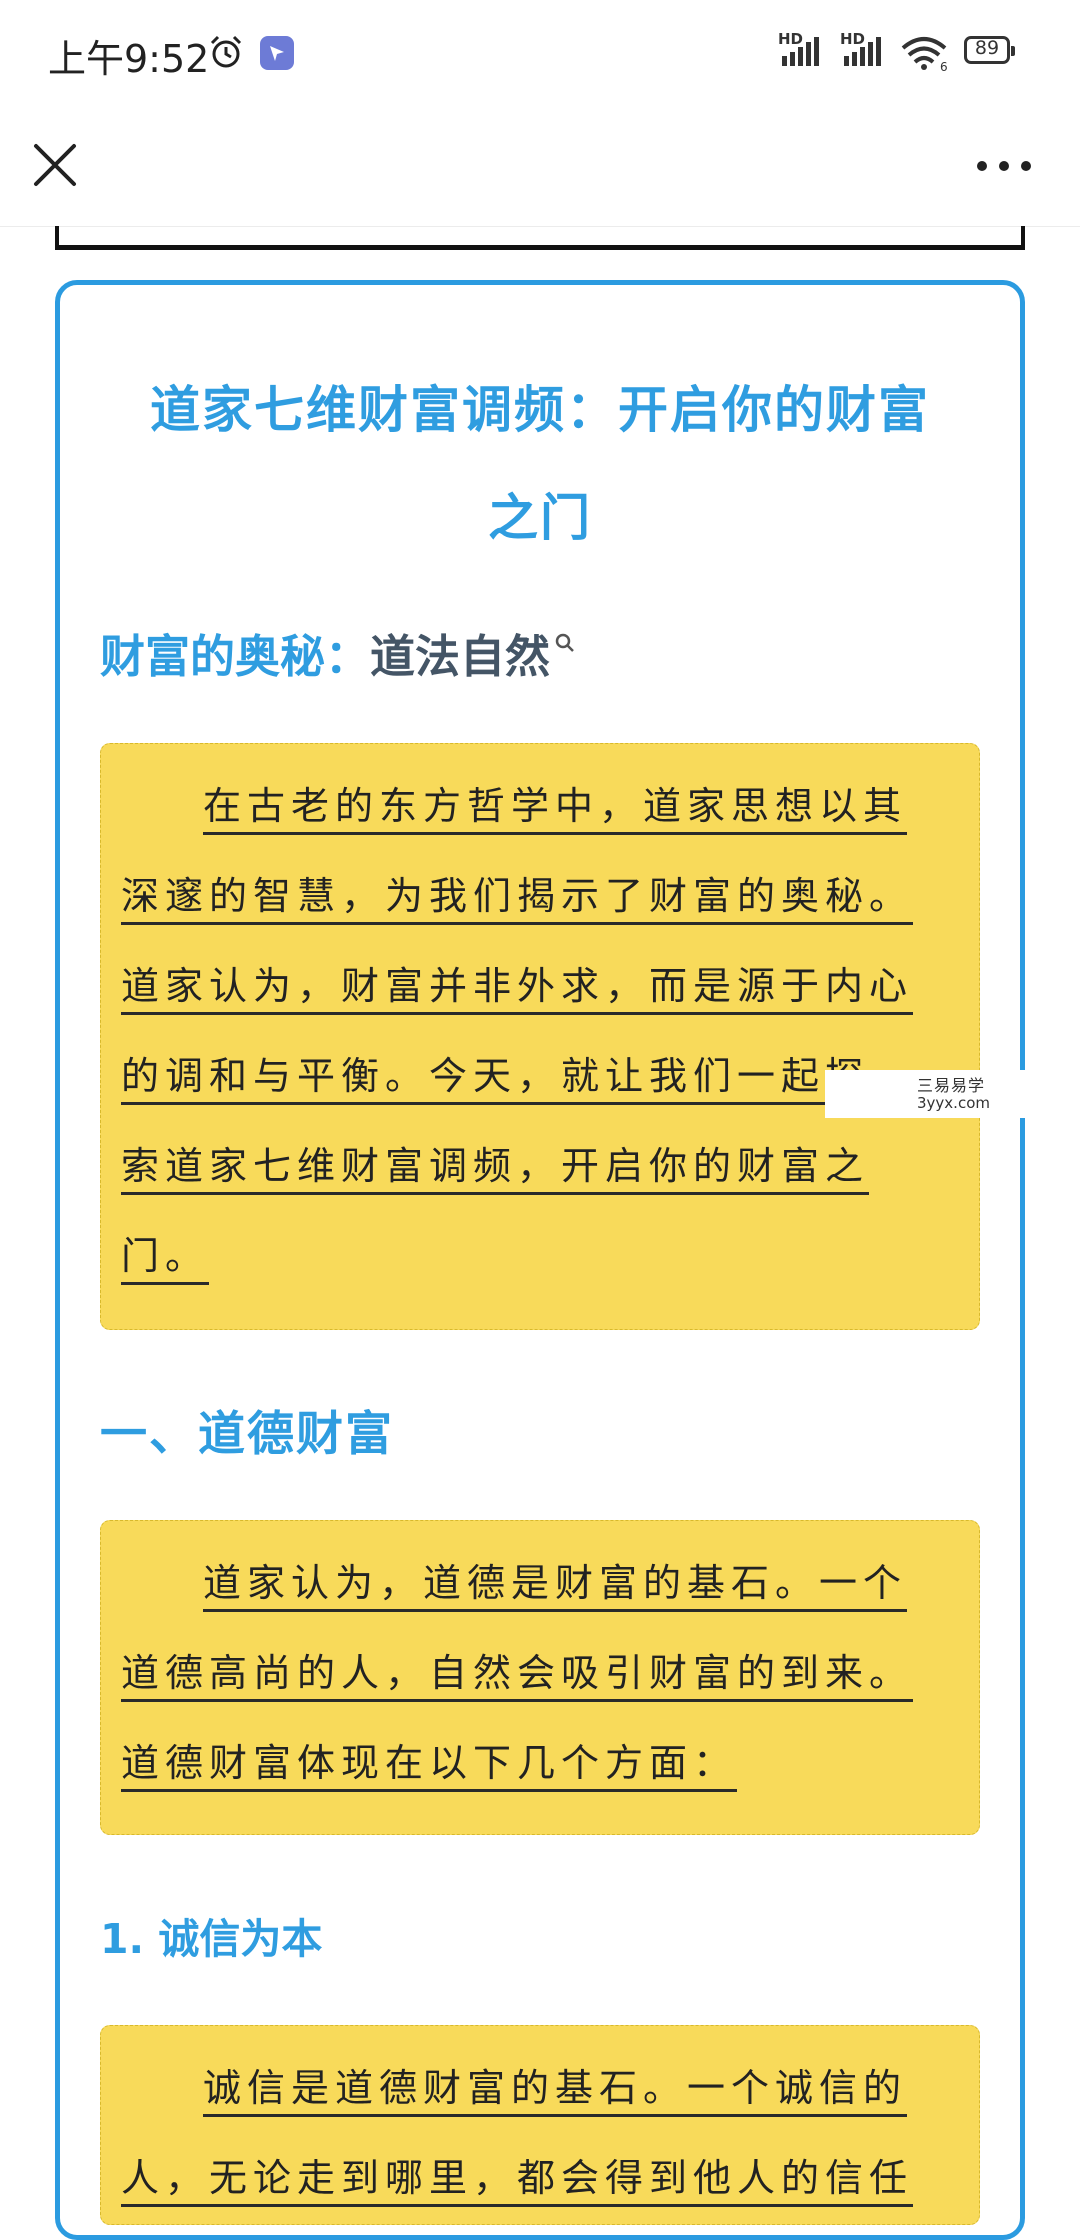 Image resolution: width=1080 pixels, height=2240 pixels. I want to click on section1-line: 道德高尚的人，自然会吸引财富的到来。, so click(517, 1676).